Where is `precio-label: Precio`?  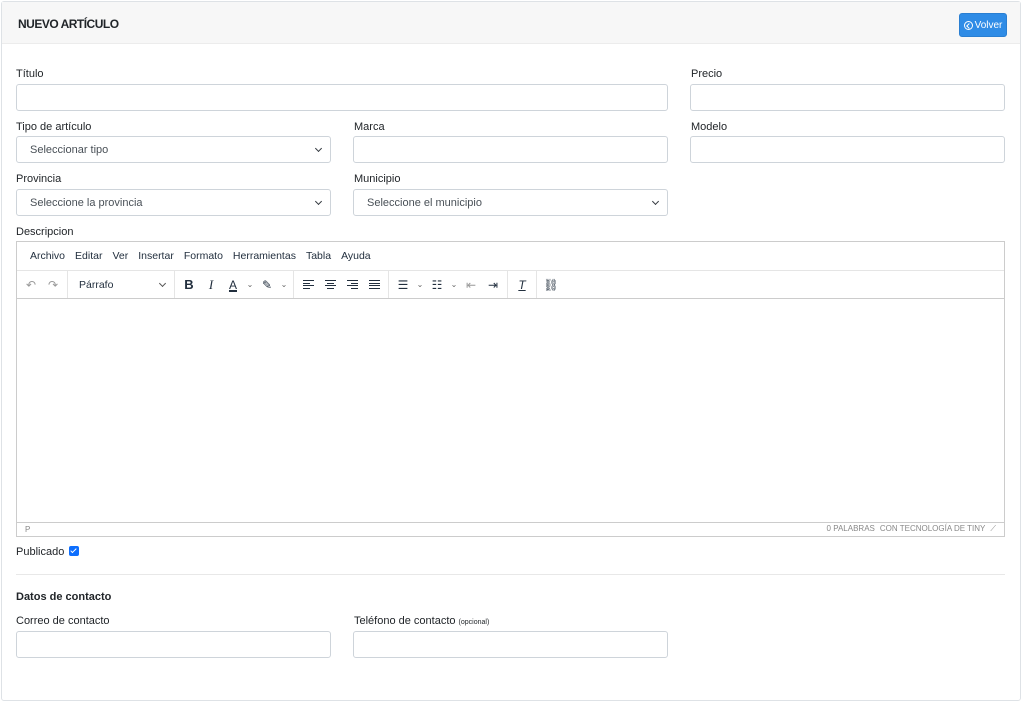 precio-label: Precio is located at coordinates (707, 74).